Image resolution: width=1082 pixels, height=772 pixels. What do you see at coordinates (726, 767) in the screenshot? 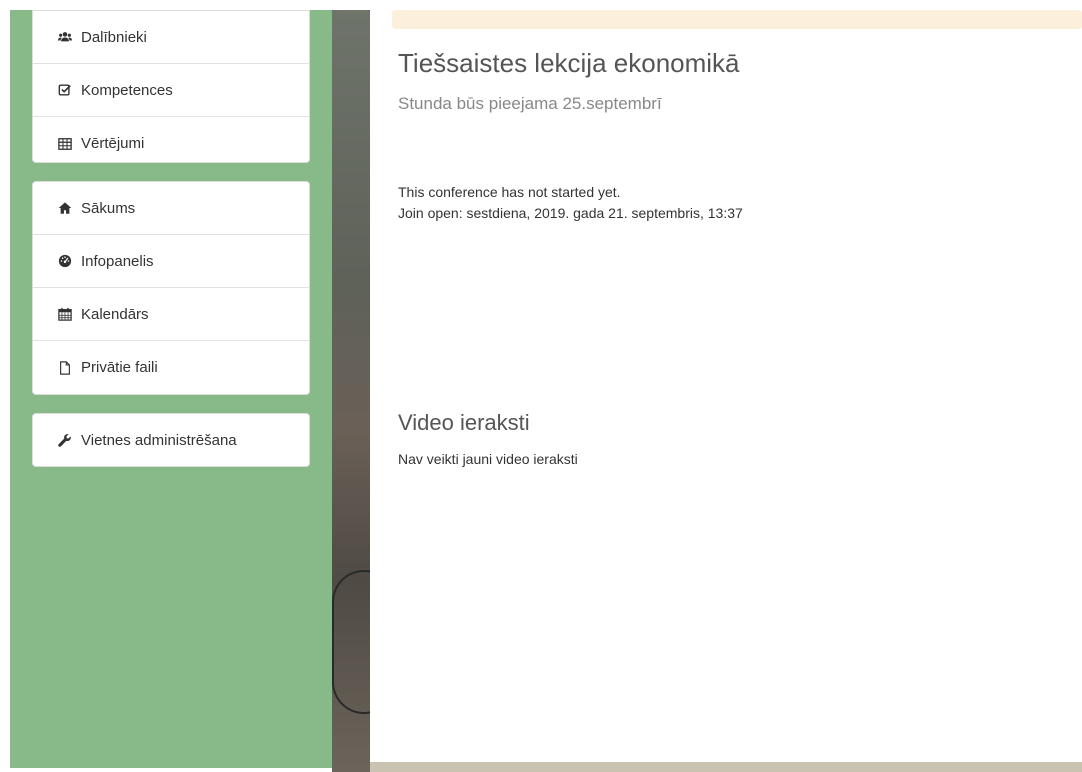
I see `footer-edge` at bounding box center [726, 767].